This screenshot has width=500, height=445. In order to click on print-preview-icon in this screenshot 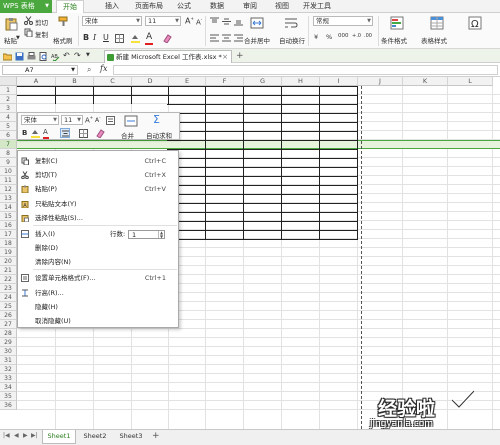, I will do `click(43, 56)`.